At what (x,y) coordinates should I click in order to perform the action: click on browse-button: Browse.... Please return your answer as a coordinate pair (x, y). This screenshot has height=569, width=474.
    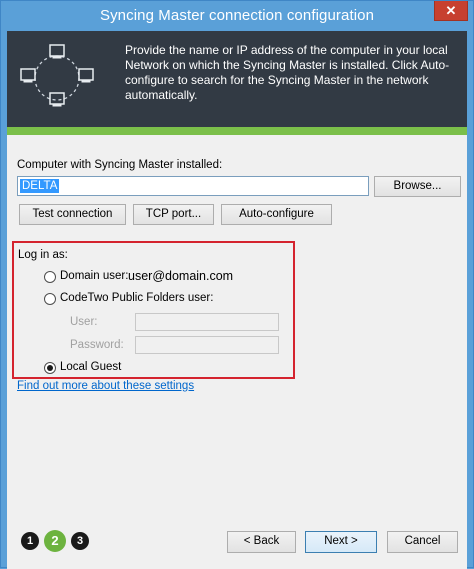
    Looking at the image, I should click on (417, 186).